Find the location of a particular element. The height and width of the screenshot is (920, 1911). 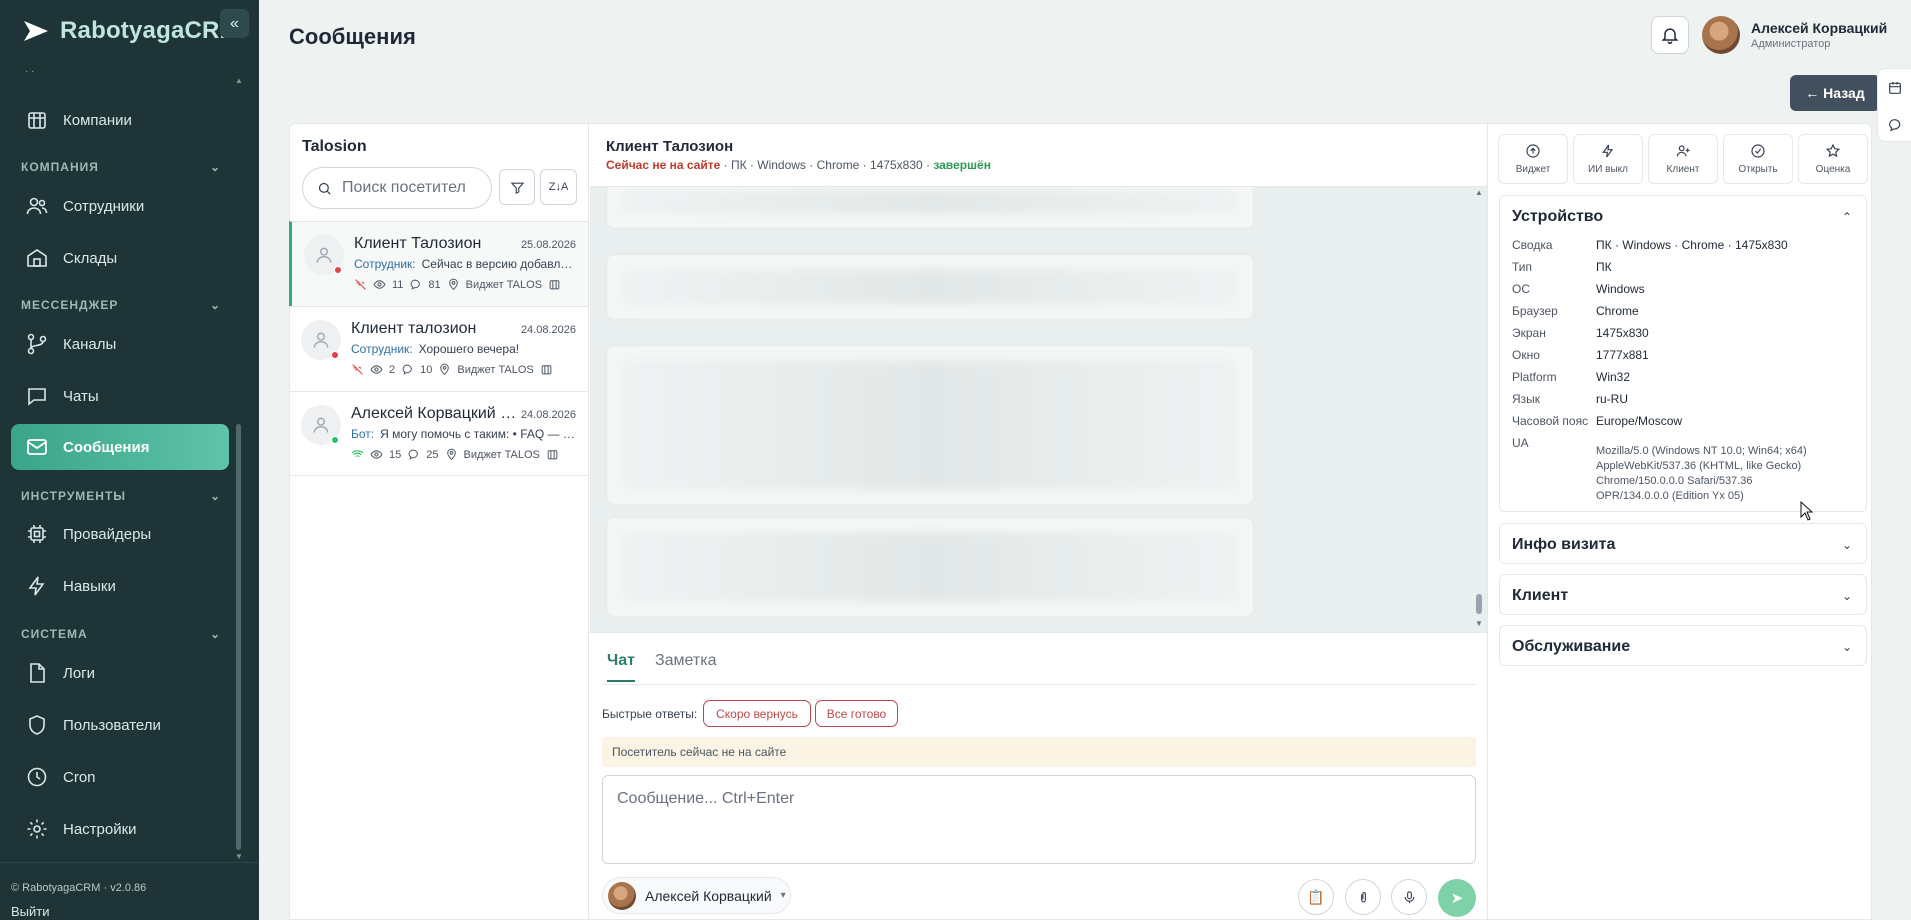

quick-reply-button: Все готово is located at coordinates (856, 713).